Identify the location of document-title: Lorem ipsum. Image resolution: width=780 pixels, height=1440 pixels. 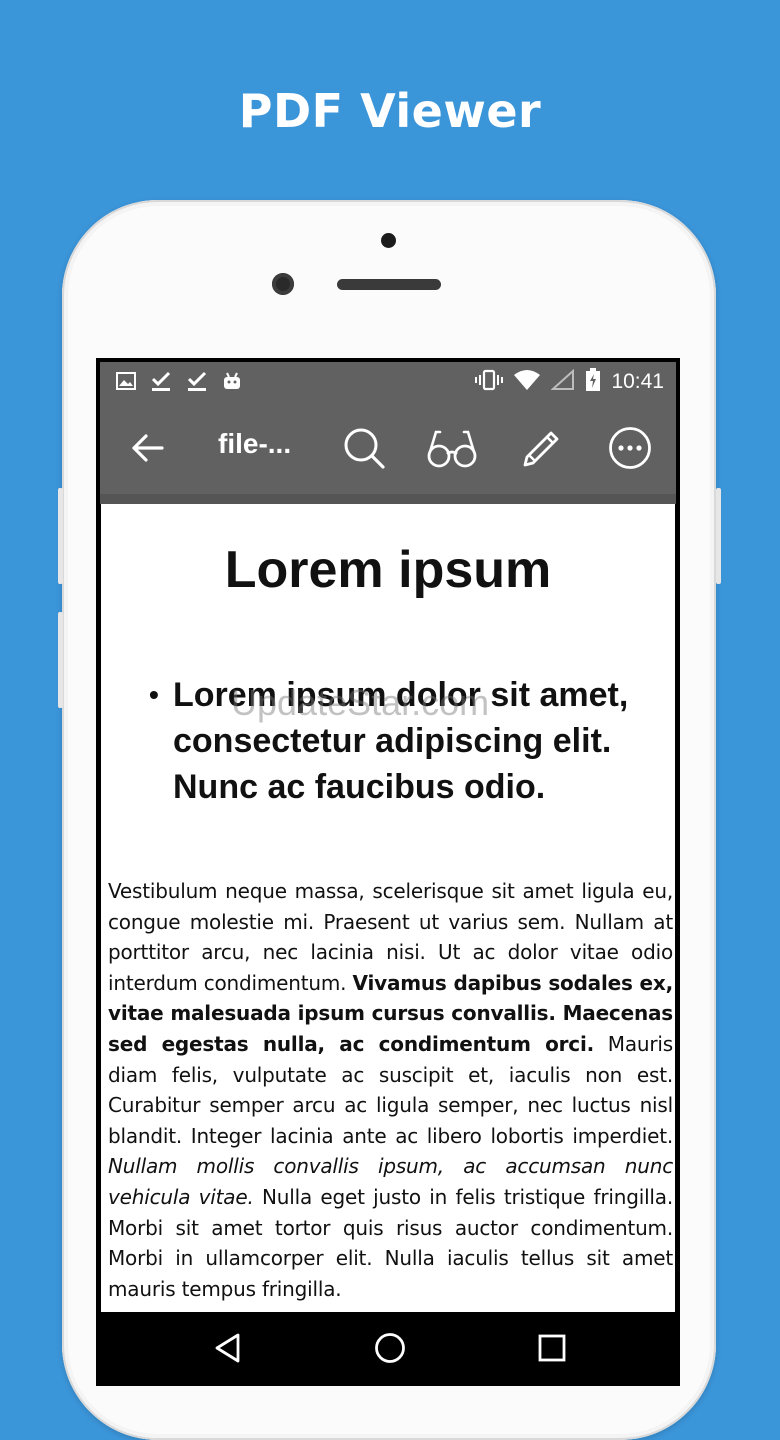
(388, 570).